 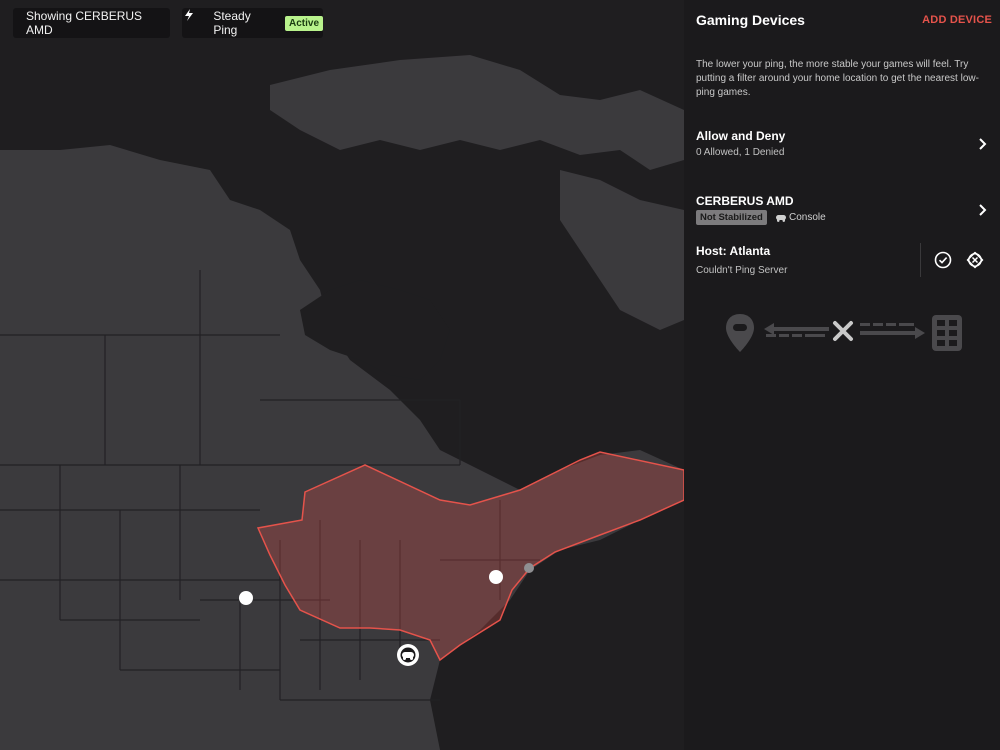 What do you see at coordinates (84, 23) in the screenshot?
I see `device-filter-label: Showing CERBERUS AMD` at bounding box center [84, 23].